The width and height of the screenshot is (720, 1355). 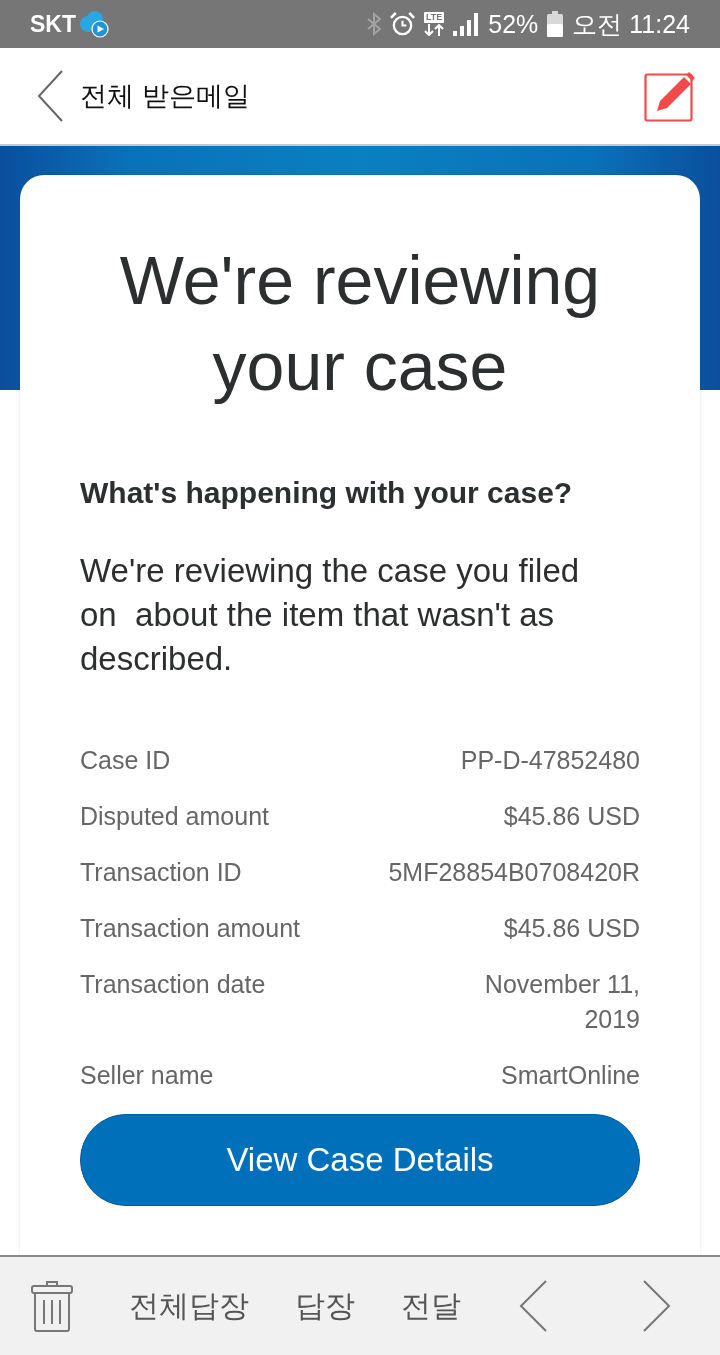 What do you see at coordinates (514, 872) in the screenshot?
I see `detail-value: 5MF28854B0708420R` at bounding box center [514, 872].